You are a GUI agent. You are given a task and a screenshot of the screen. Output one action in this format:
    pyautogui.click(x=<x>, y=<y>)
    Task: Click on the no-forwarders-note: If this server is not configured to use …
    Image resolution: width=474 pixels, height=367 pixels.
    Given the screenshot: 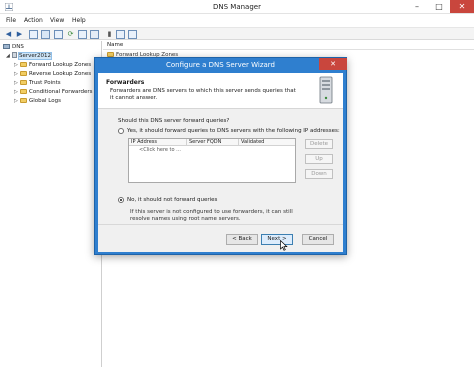 What is the action you would take?
    pyautogui.click(x=211, y=215)
    